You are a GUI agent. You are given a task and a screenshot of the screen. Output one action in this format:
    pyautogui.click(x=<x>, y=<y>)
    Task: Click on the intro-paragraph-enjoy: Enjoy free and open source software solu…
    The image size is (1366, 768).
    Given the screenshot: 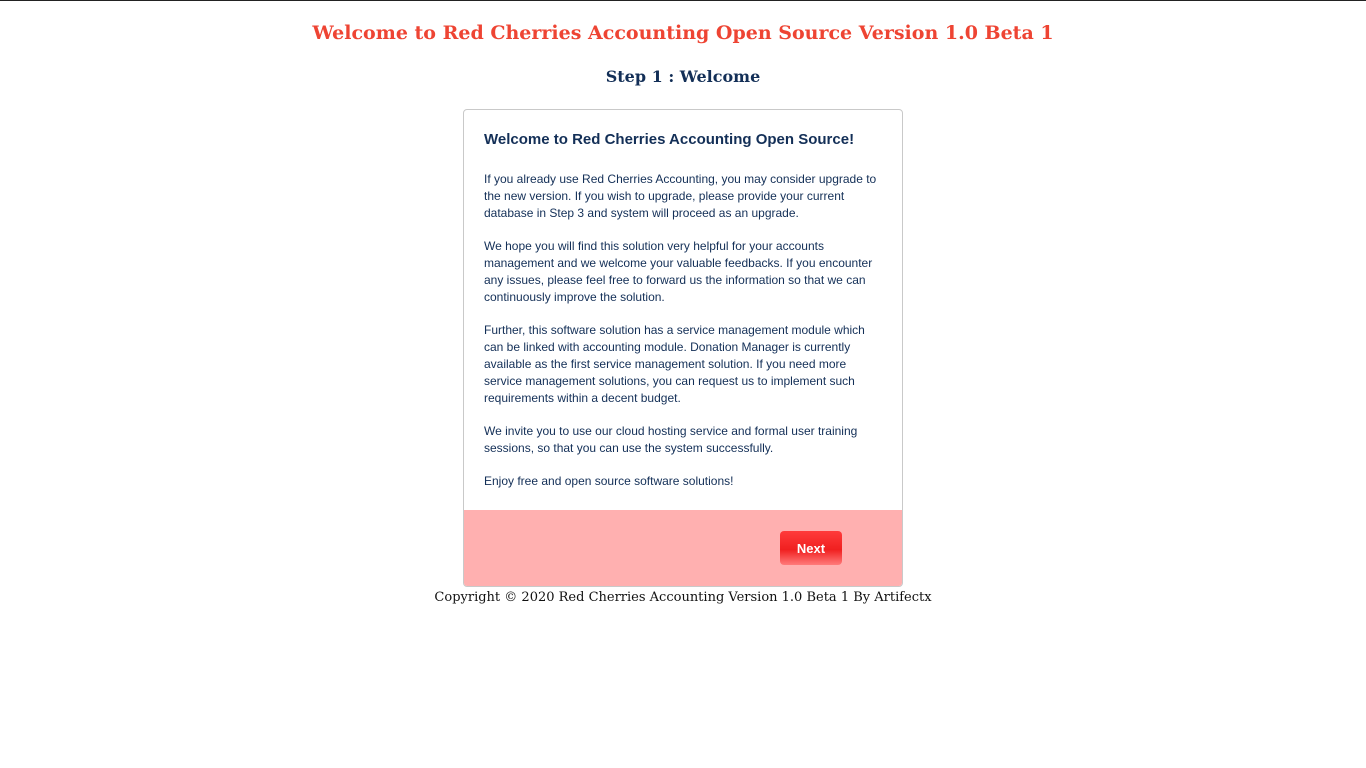 What is the action you would take?
    pyautogui.click(x=609, y=481)
    